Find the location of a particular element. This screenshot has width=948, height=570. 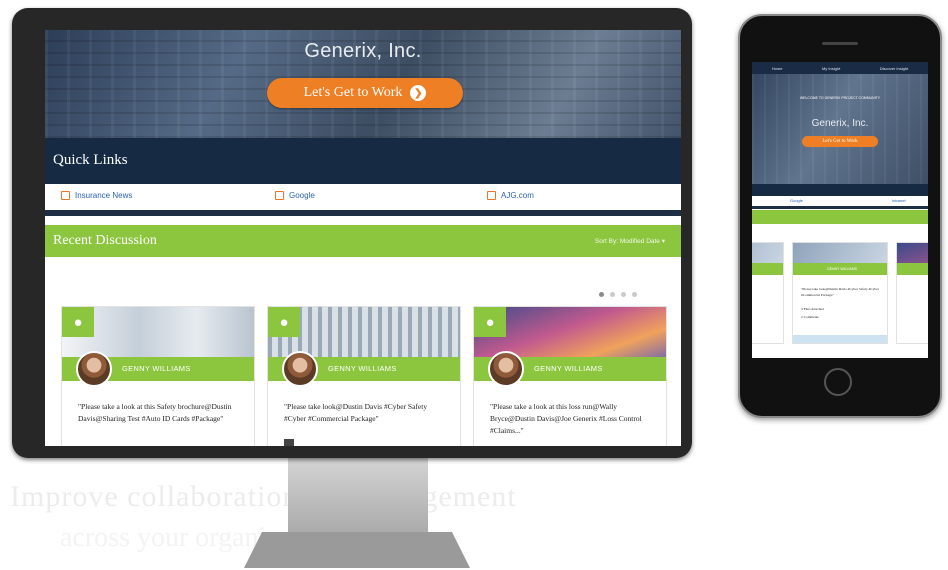

arrow-right-icon: ❯ is located at coordinates (418, 93).